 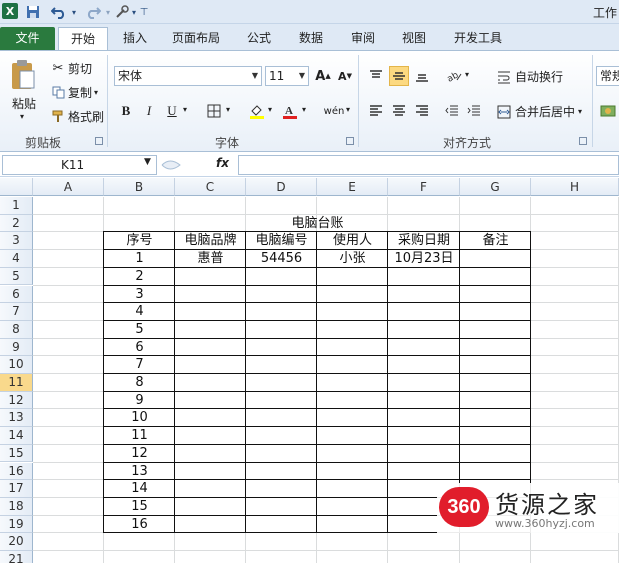 I want to click on phonetic-dropdown-icon: ▾, so click(x=348, y=109).